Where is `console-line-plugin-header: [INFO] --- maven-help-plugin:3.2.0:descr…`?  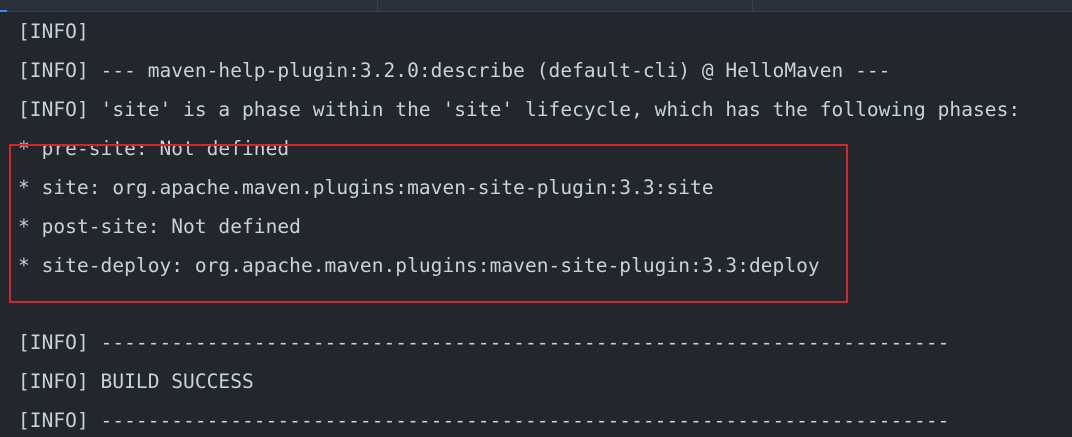
console-line-plugin-header: [INFO] --- maven-help-plugin:3.2.0:descr… is located at coordinates (454, 70).